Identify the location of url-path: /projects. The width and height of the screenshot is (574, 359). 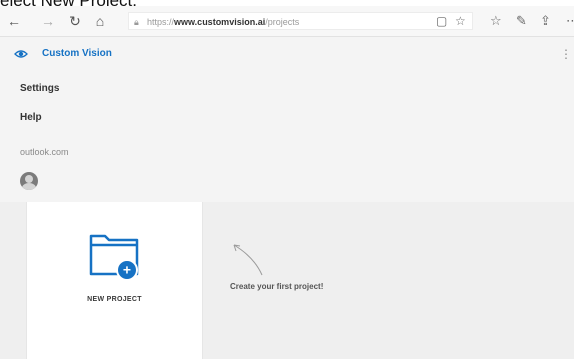
(282, 22).